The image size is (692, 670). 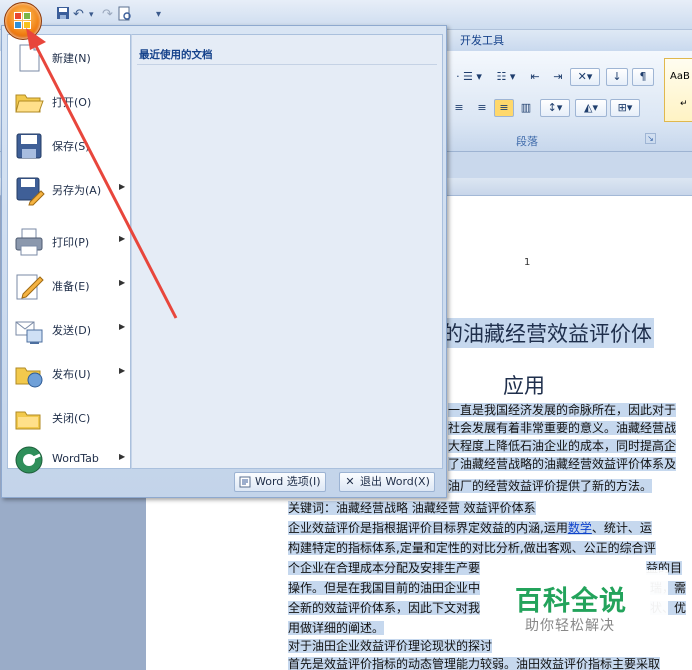 I want to click on menu-item-print: 打印(P) ▶, so click(x=69, y=242).